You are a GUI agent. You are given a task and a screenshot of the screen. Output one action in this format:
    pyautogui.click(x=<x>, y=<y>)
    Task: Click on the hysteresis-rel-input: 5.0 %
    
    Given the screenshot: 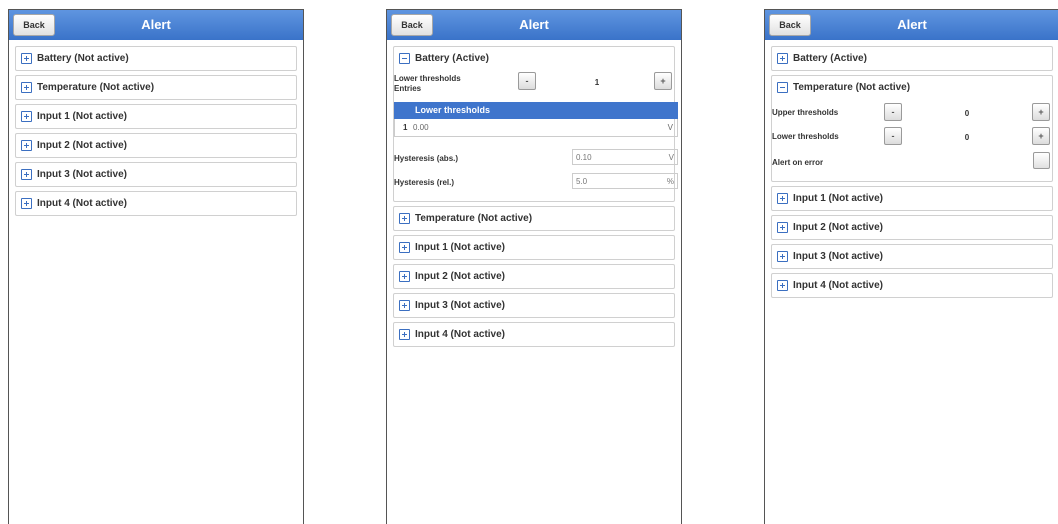 What is the action you would take?
    pyautogui.click(x=625, y=181)
    